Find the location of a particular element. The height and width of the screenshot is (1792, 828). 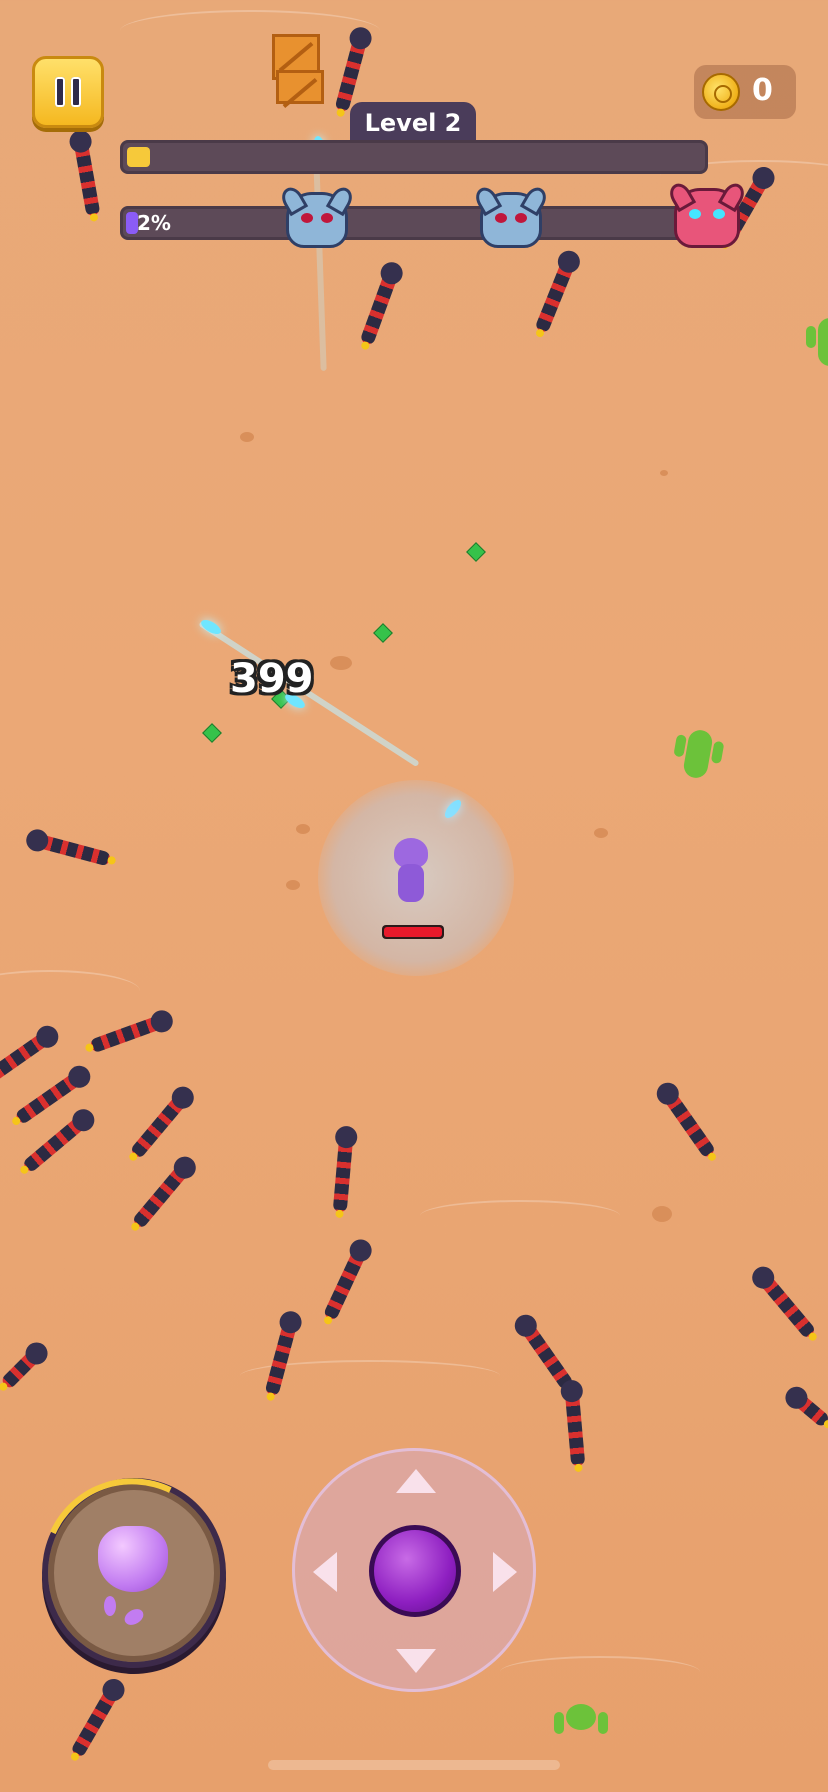

coin-icon is located at coordinates (721, 92).